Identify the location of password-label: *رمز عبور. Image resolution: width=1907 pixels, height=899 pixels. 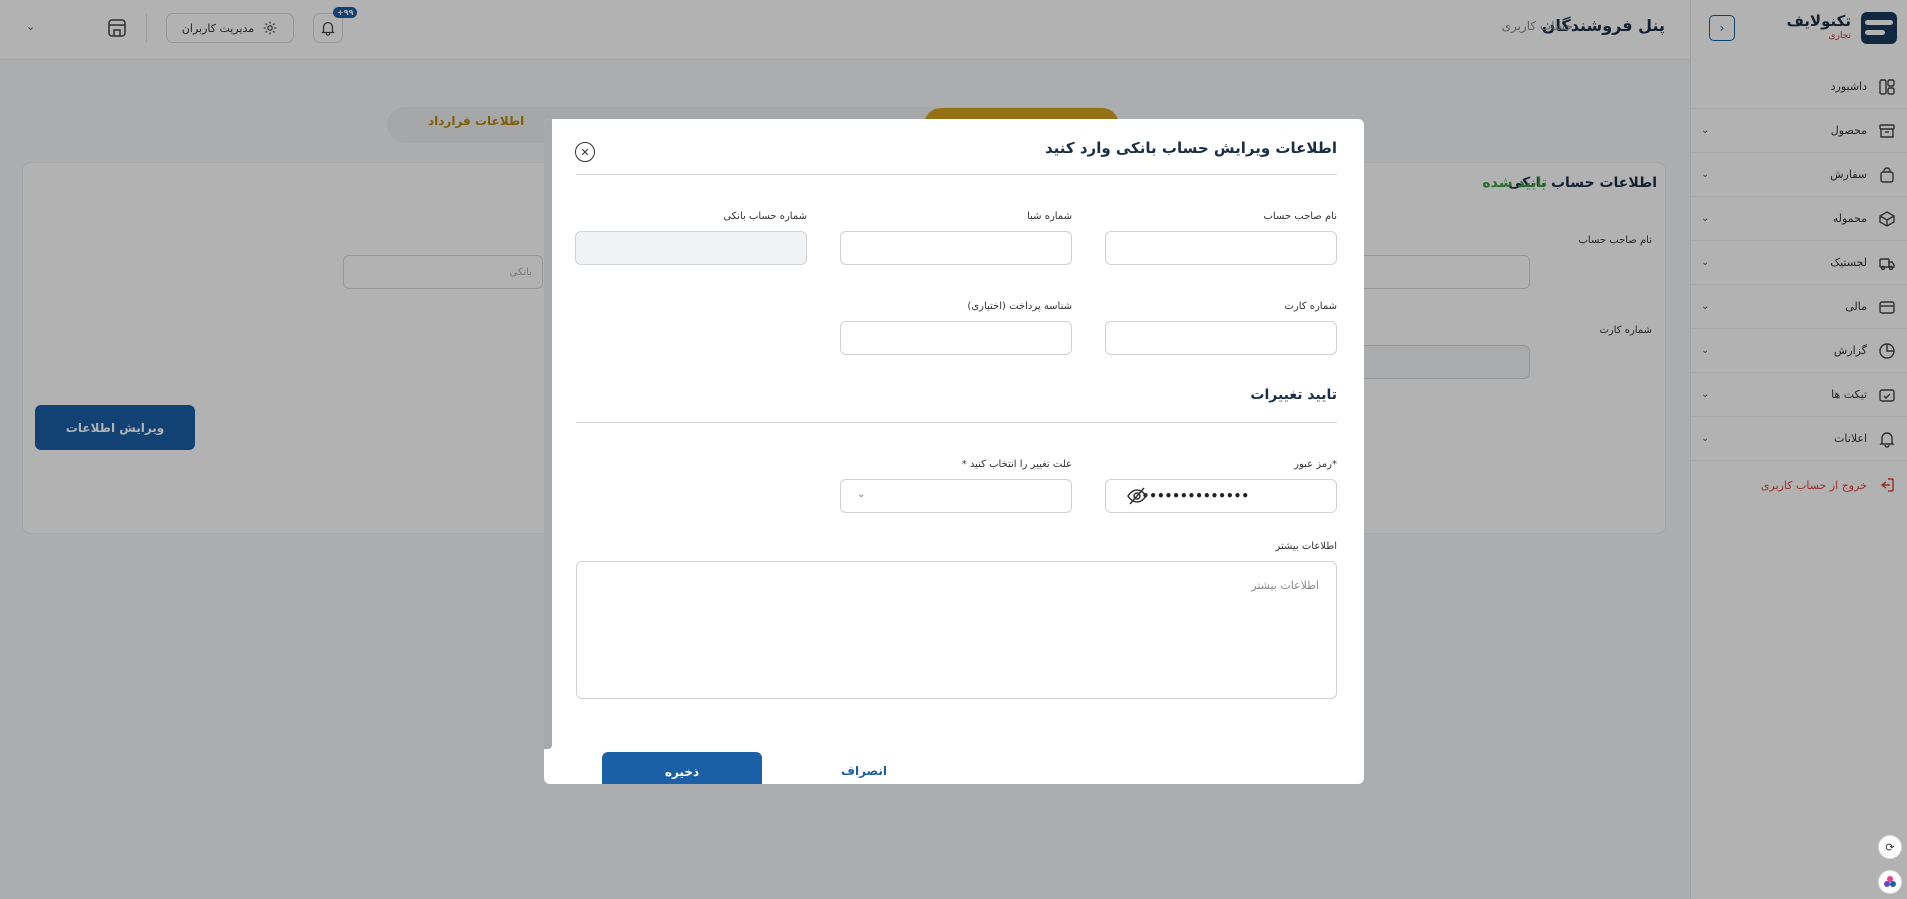
(1315, 464).